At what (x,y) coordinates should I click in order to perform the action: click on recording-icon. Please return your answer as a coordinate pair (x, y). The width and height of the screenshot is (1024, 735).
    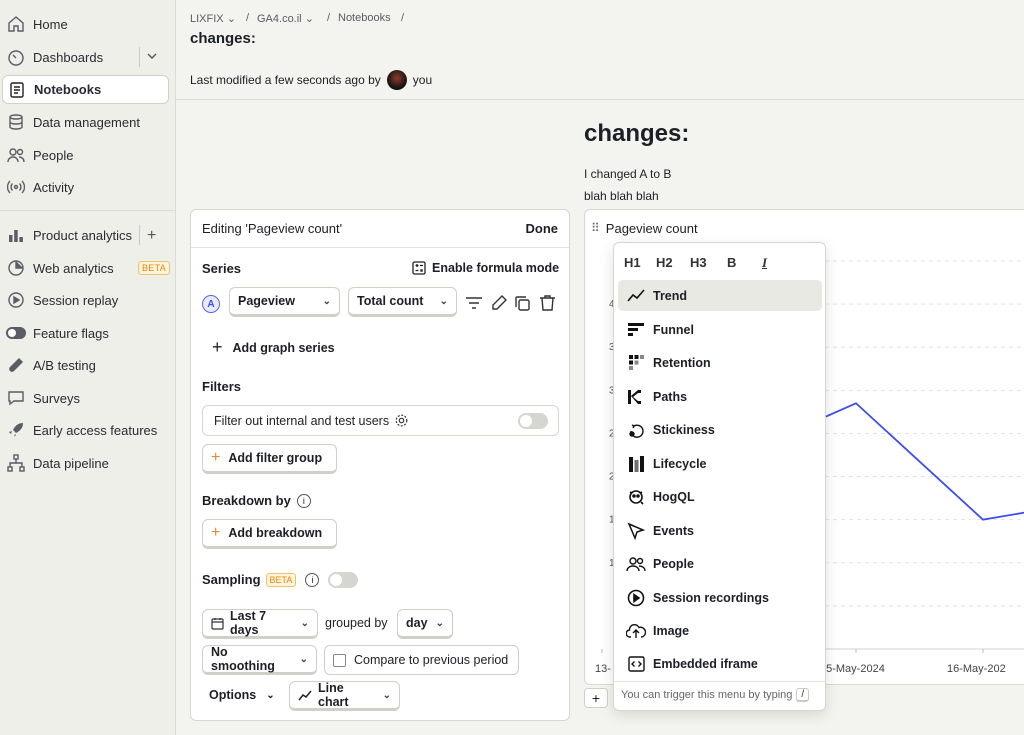
    Looking at the image, I should click on (636, 598).